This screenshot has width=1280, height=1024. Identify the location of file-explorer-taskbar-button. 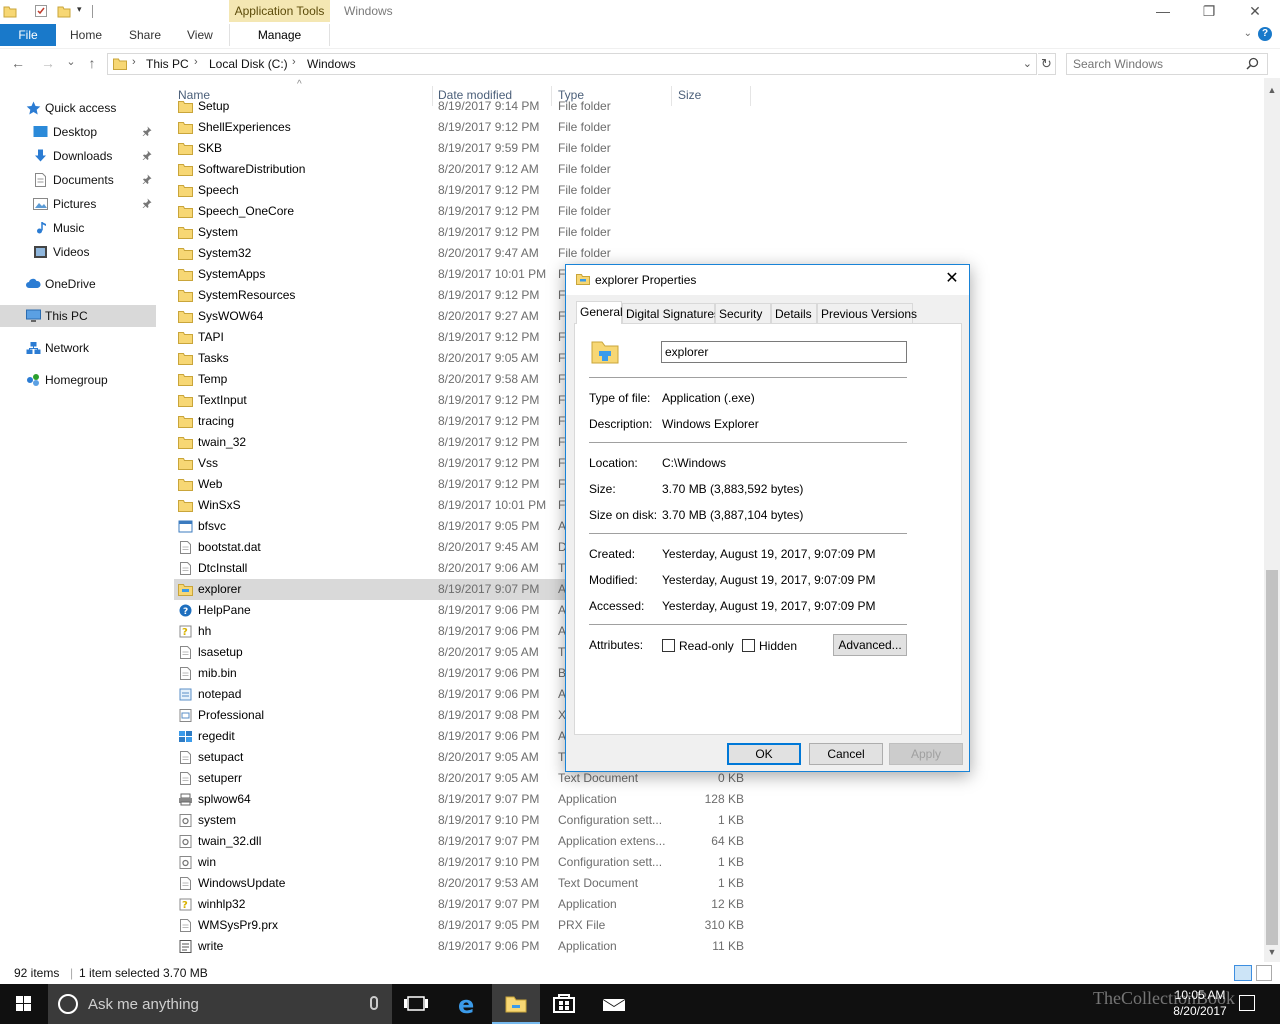
(516, 1004).